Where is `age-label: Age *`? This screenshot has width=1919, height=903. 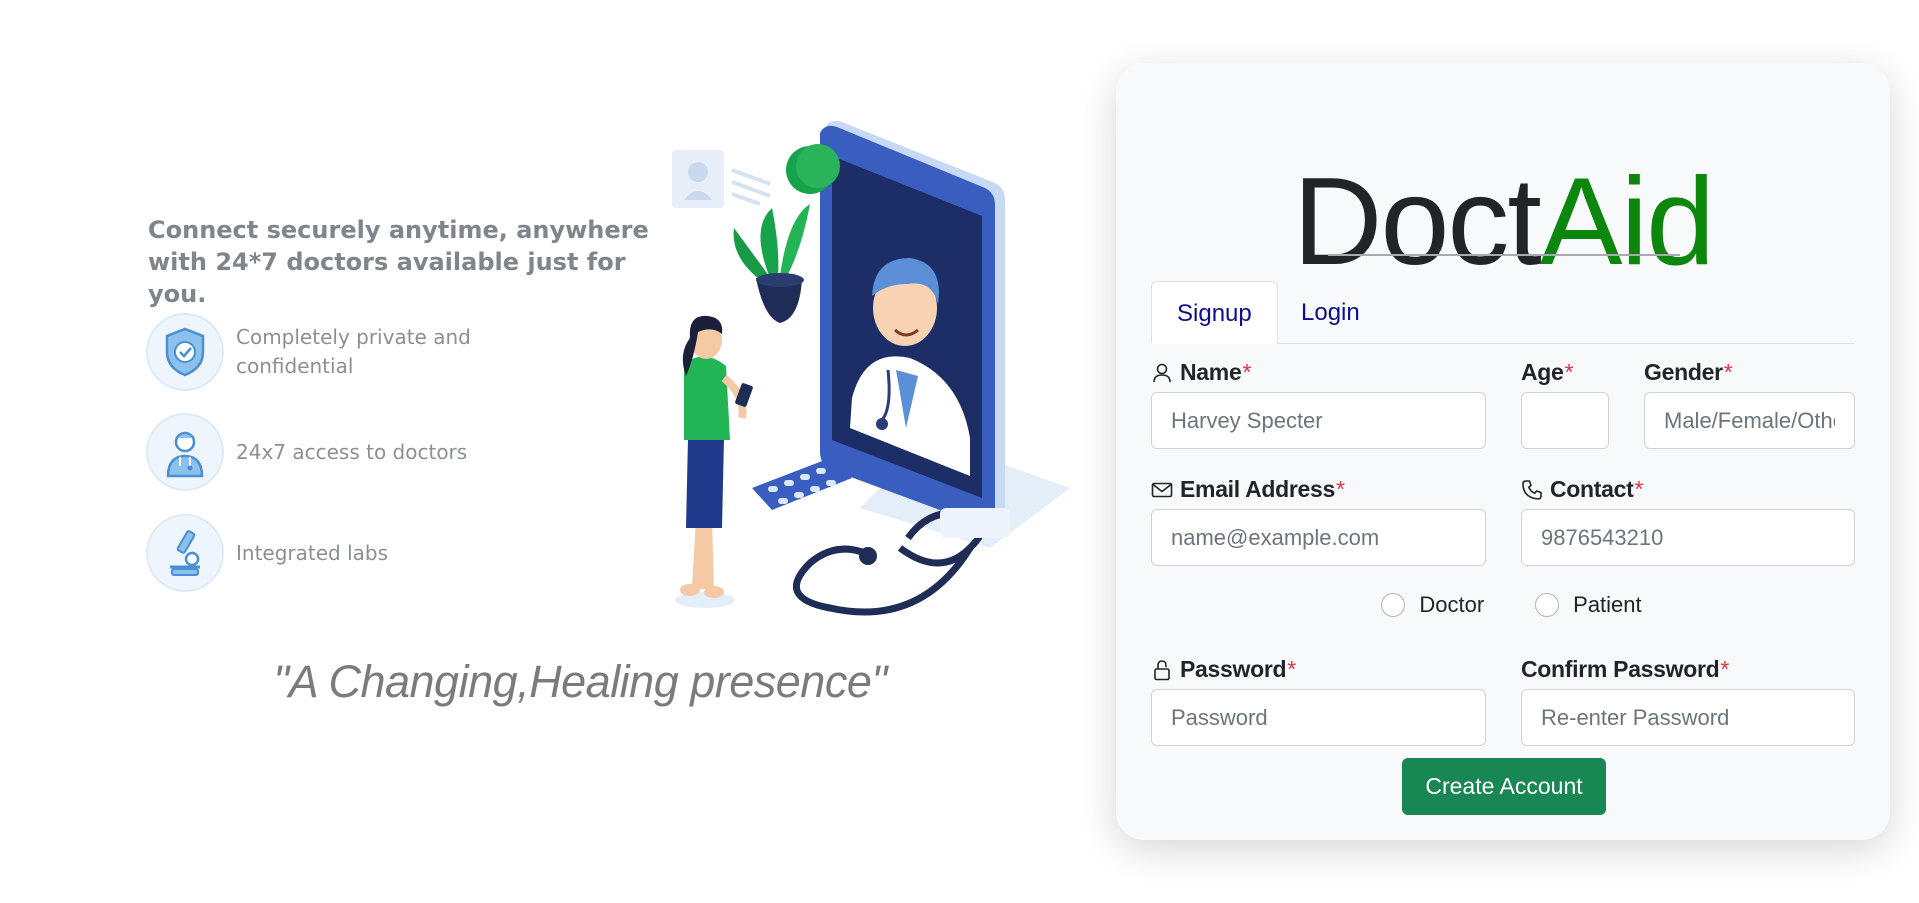
age-label: Age * is located at coordinates (1547, 372).